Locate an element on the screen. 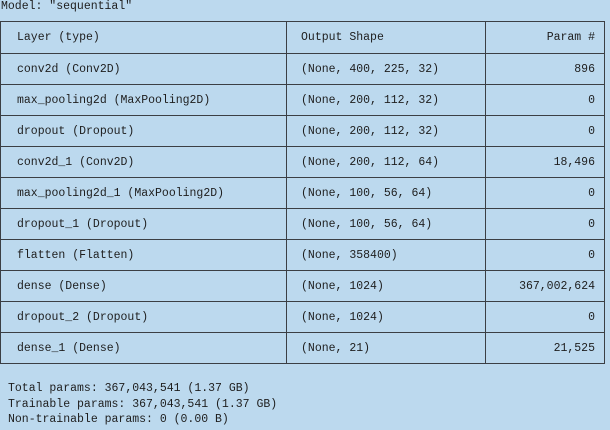 This screenshot has height=430, width=610. layer-cell: conv2d (Conv2D) is located at coordinates (144, 69).